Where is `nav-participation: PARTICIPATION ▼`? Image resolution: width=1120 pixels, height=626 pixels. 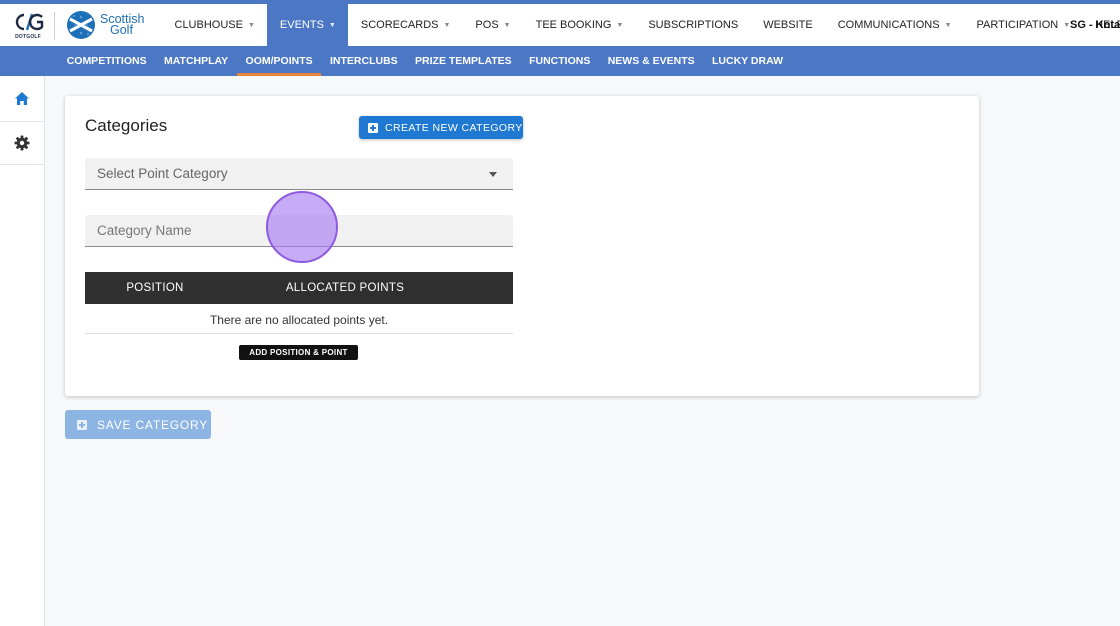
nav-participation: PARTICIPATION ▼ is located at coordinates (1023, 25).